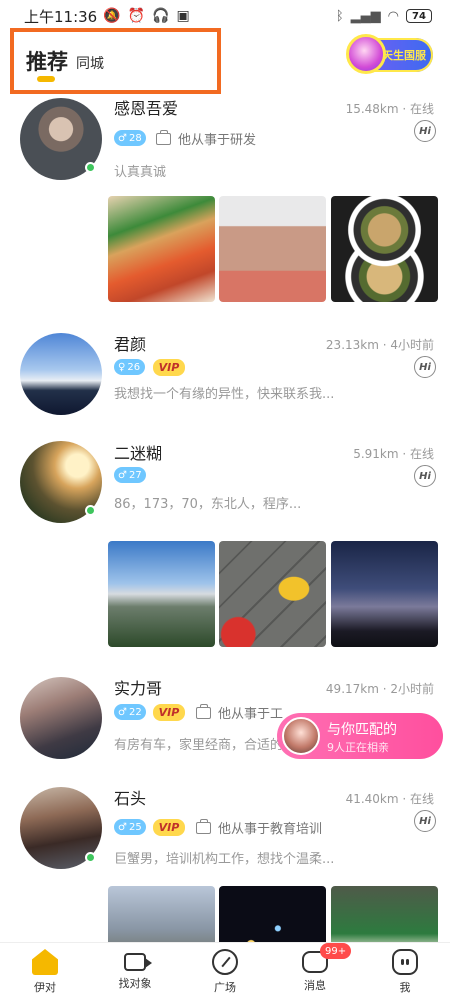 This screenshot has height=1000, width=450. What do you see at coordinates (405, 987) in the screenshot?
I see `nav-label: 我` at bounding box center [405, 987].